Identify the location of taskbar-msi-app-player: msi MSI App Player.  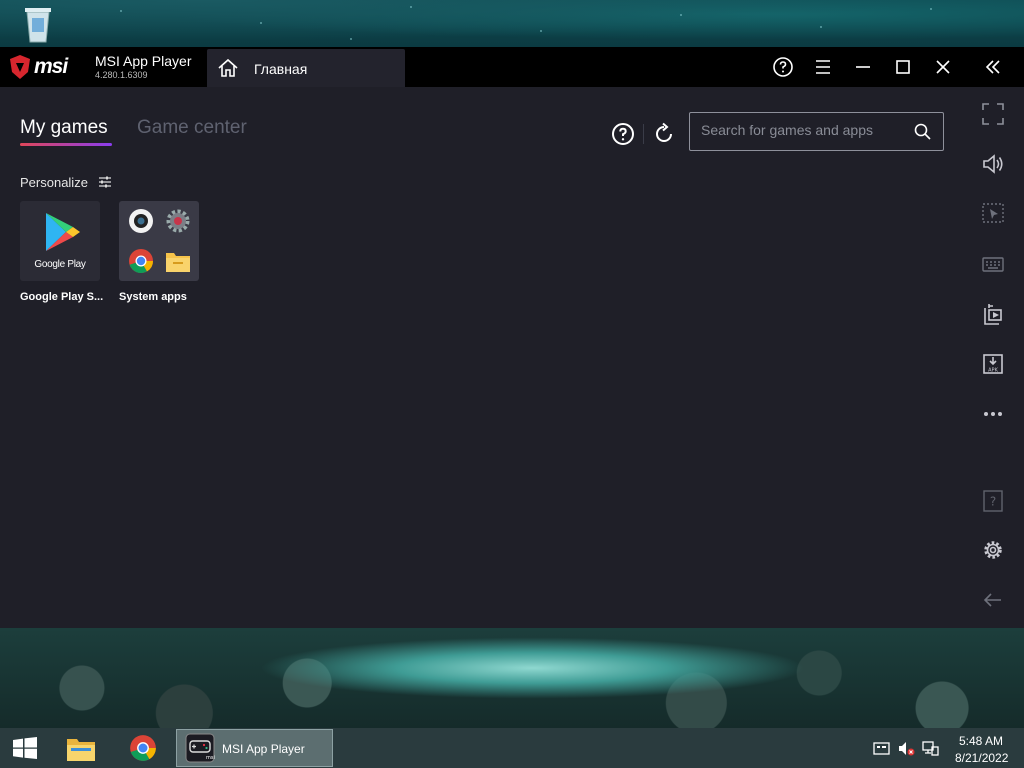
(254, 748).